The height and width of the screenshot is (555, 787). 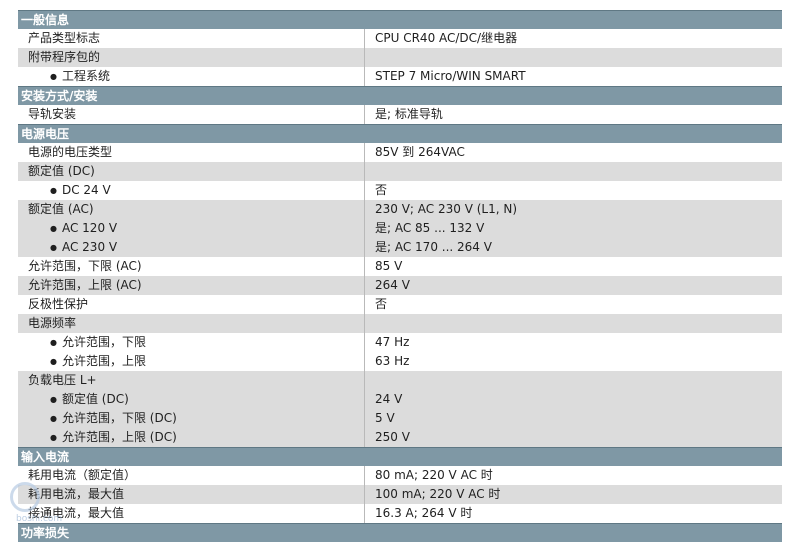 What do you see at coordinates (191, 323) in the screenshot?
I see `spec-label: 电源频率` at bounding box center [191, 323].